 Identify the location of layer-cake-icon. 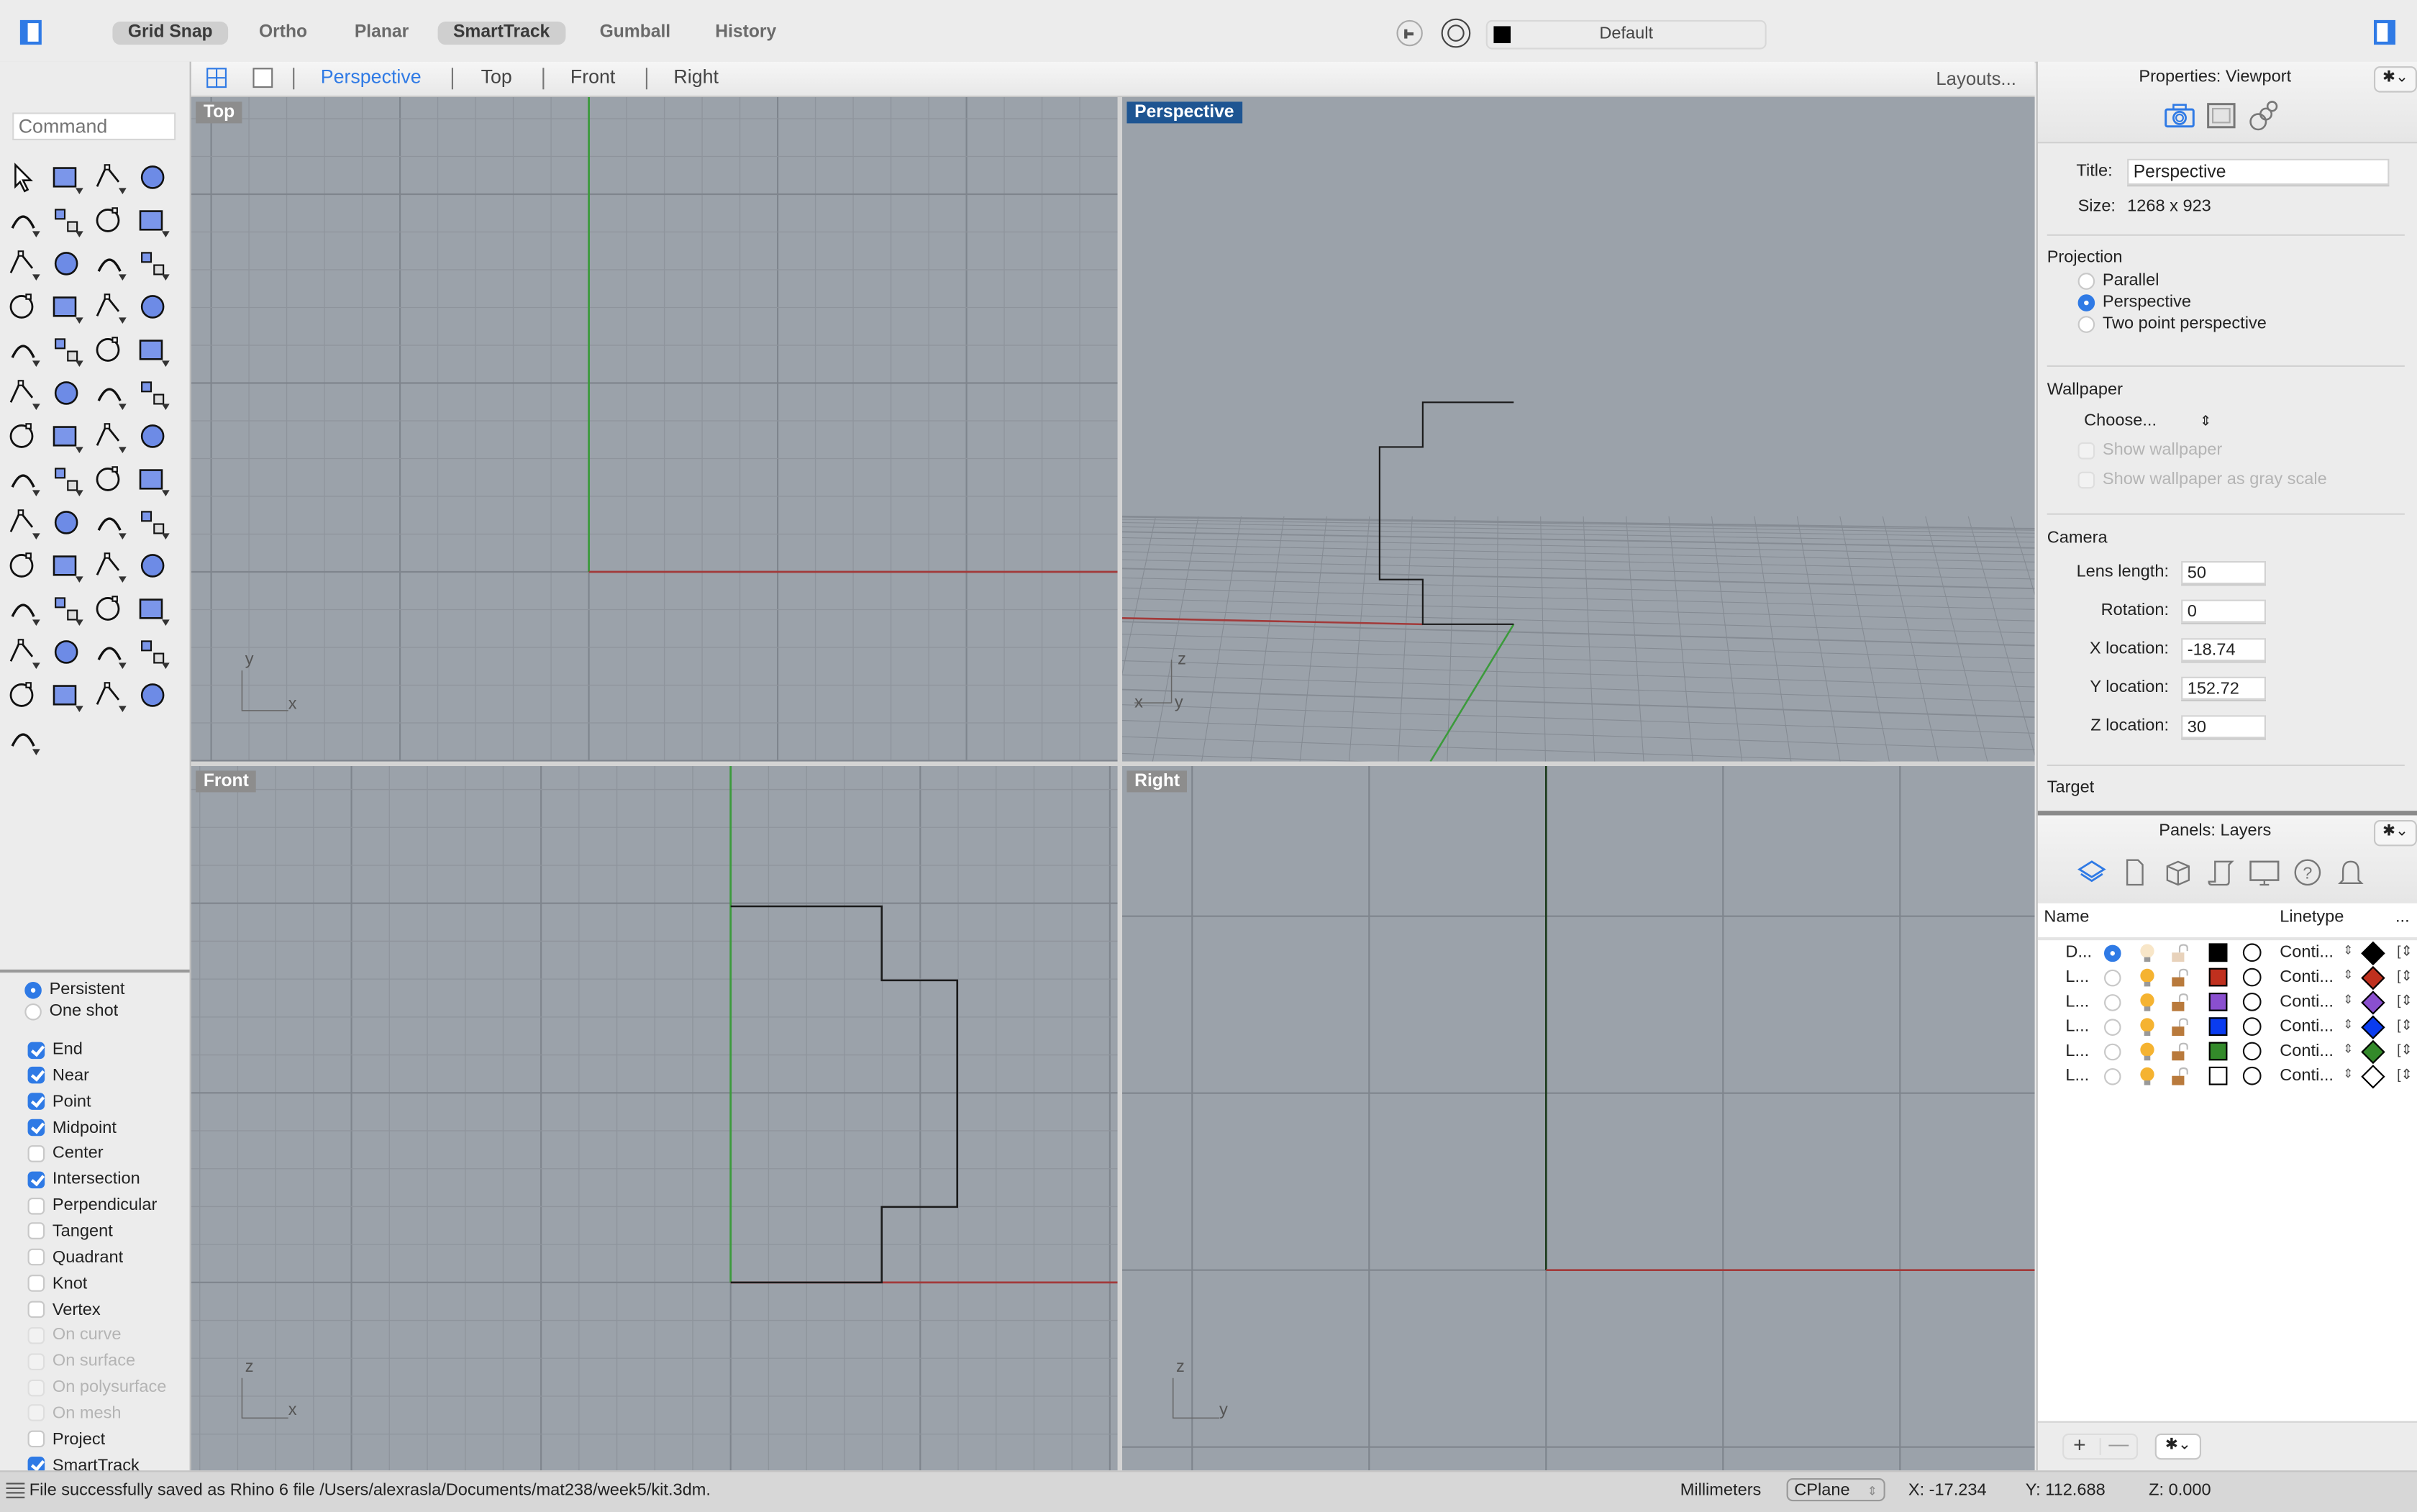
(109, 652).